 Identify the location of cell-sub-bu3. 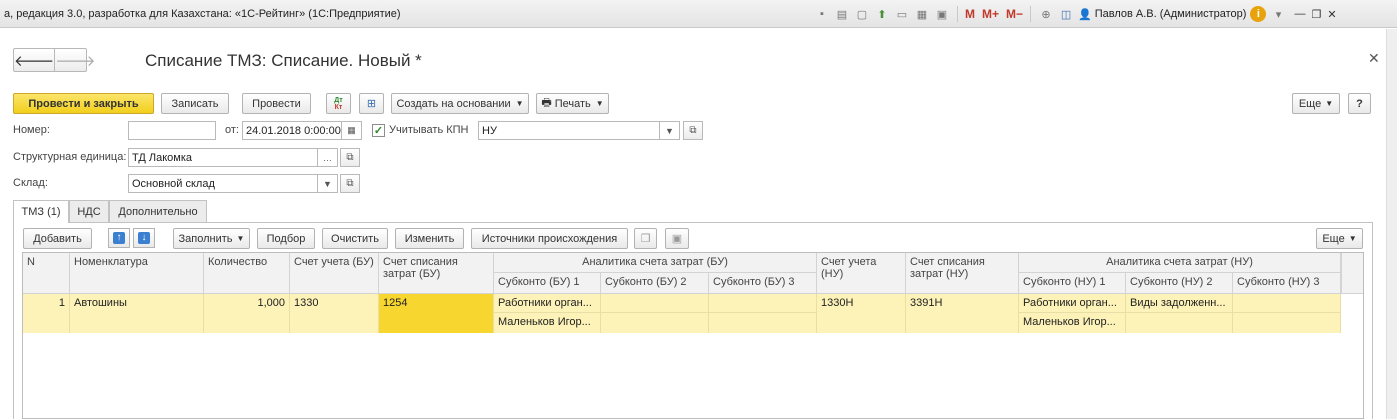
(763, 303).